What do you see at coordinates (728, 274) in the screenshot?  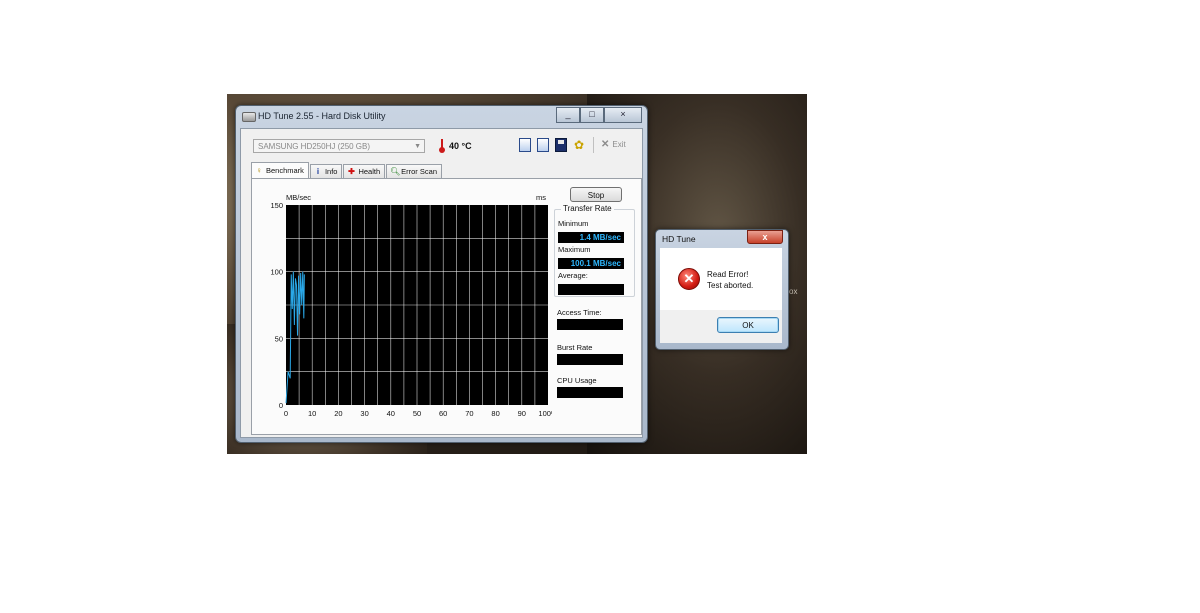 I see `dialog-message-line: Read Error!` at bounding box center [728, 274].